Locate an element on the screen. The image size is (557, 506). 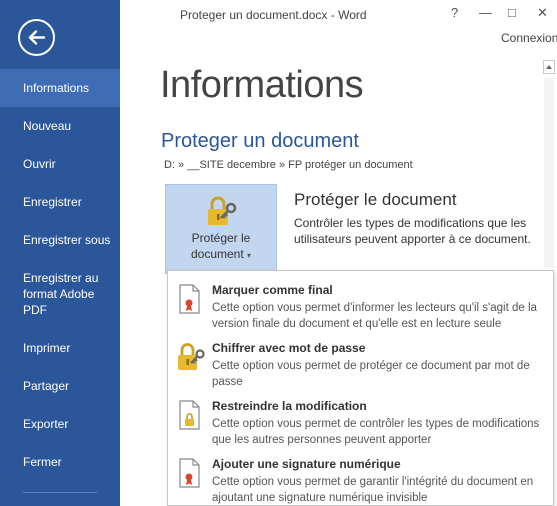
document-lock-icon is located at coordinates (189, 415).